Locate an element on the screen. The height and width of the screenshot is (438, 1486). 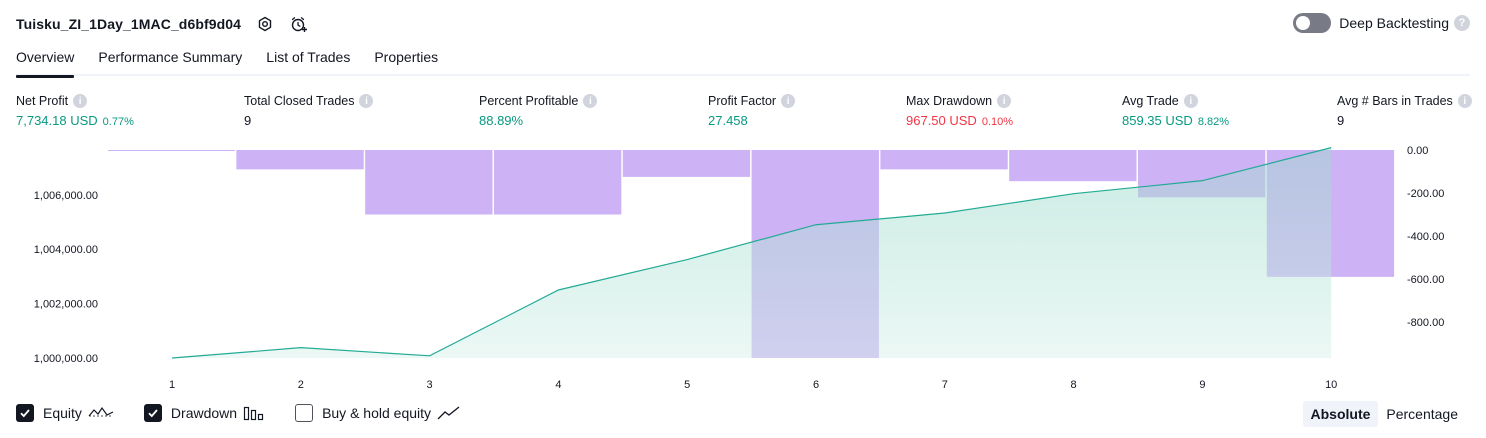
x-axis-tick: 5 is located at coordinates (687, 385).